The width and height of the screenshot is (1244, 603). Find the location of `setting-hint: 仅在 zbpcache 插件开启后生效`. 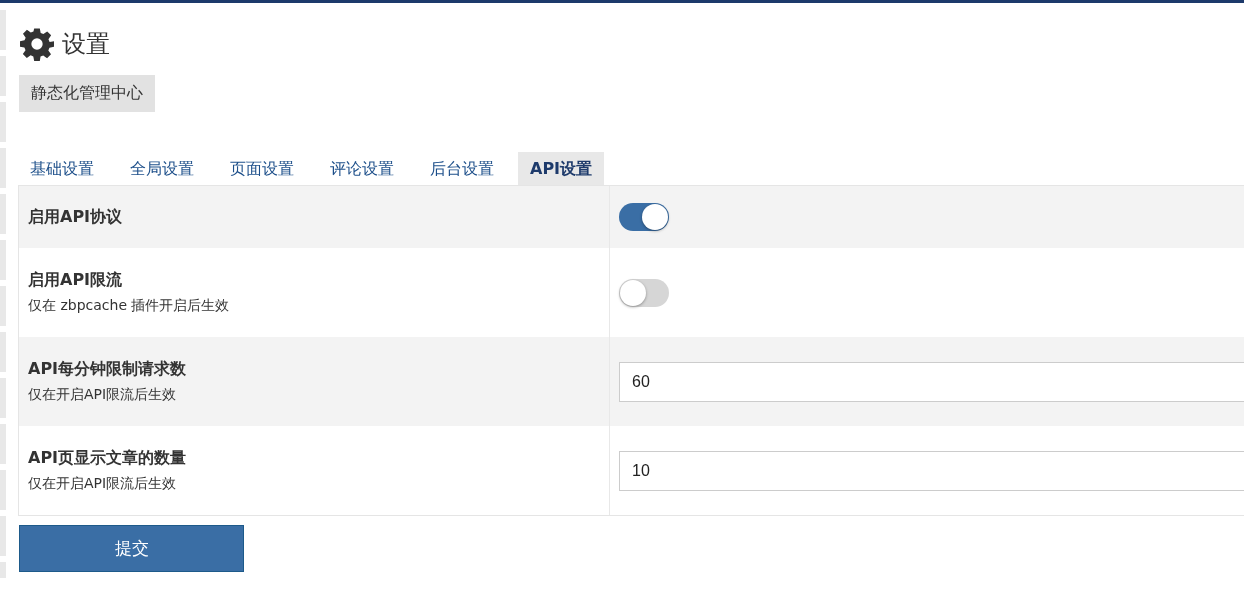

setting-hint: 仅在 zbpcache 插件开启后生效 is located at coordinates (129, 306).